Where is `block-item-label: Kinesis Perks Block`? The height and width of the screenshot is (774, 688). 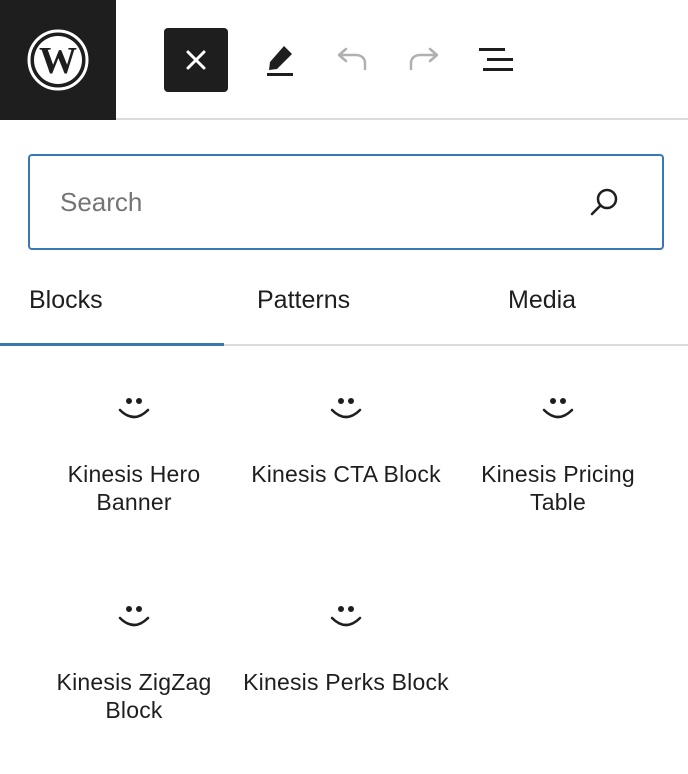 block-item-label: Kinesis Perks Block is located at coordinates (346, 682).